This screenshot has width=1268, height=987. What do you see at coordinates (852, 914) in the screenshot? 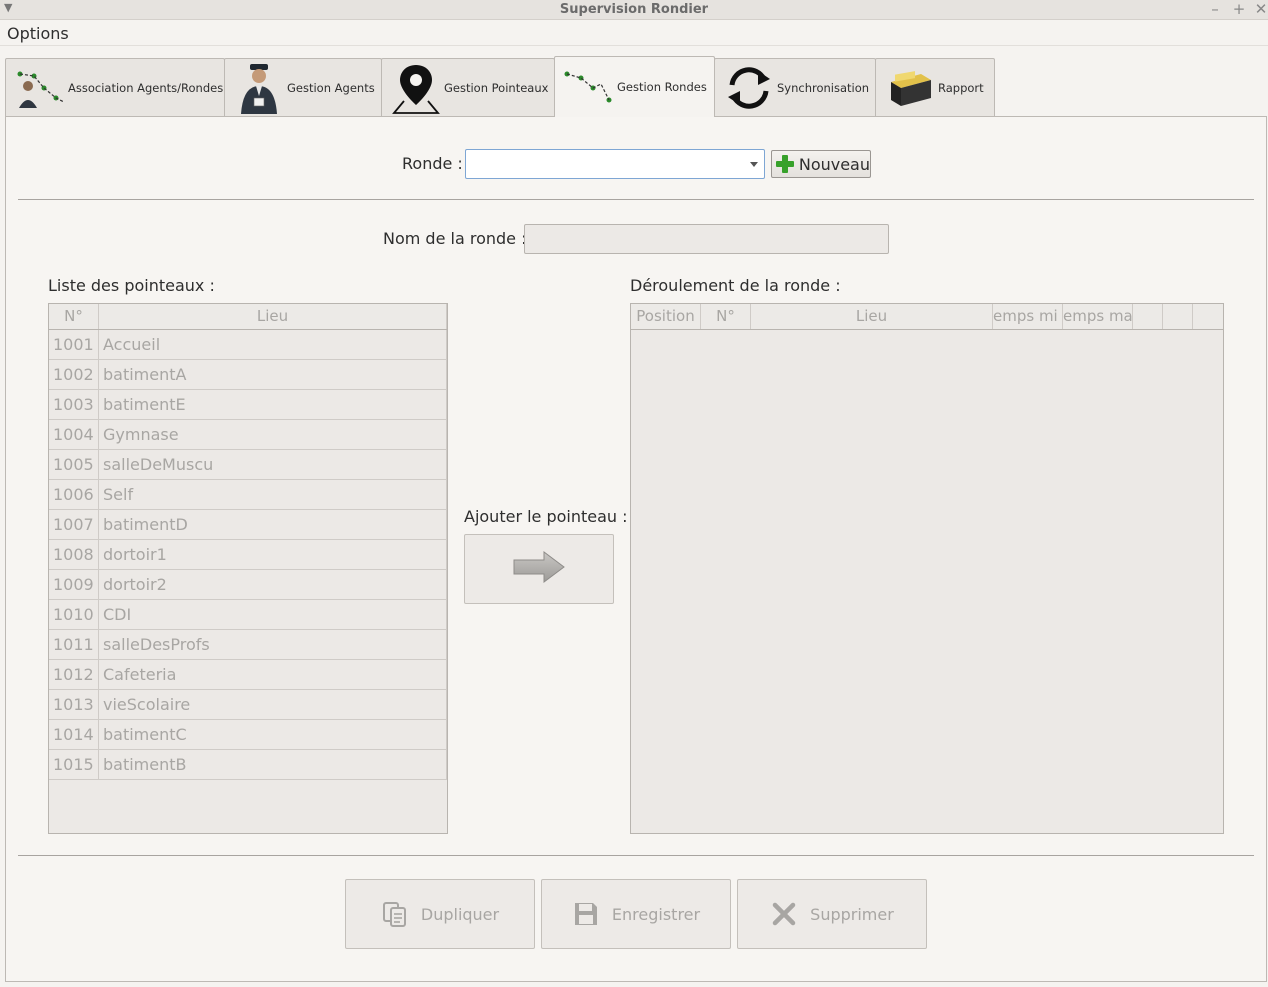
I see `delete-label: Supprimer` at bounding box center [852, 914].